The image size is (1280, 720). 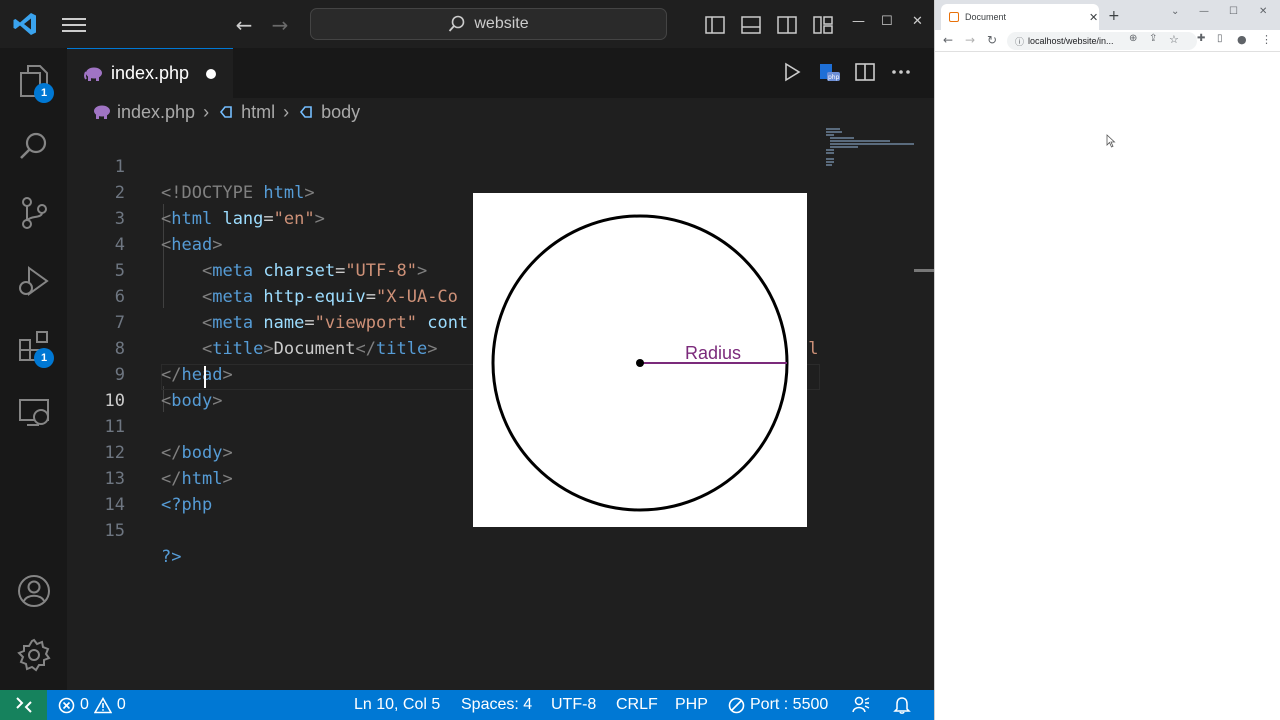 I want to click on explorer-badge: 1, so click(x=44, y=93).